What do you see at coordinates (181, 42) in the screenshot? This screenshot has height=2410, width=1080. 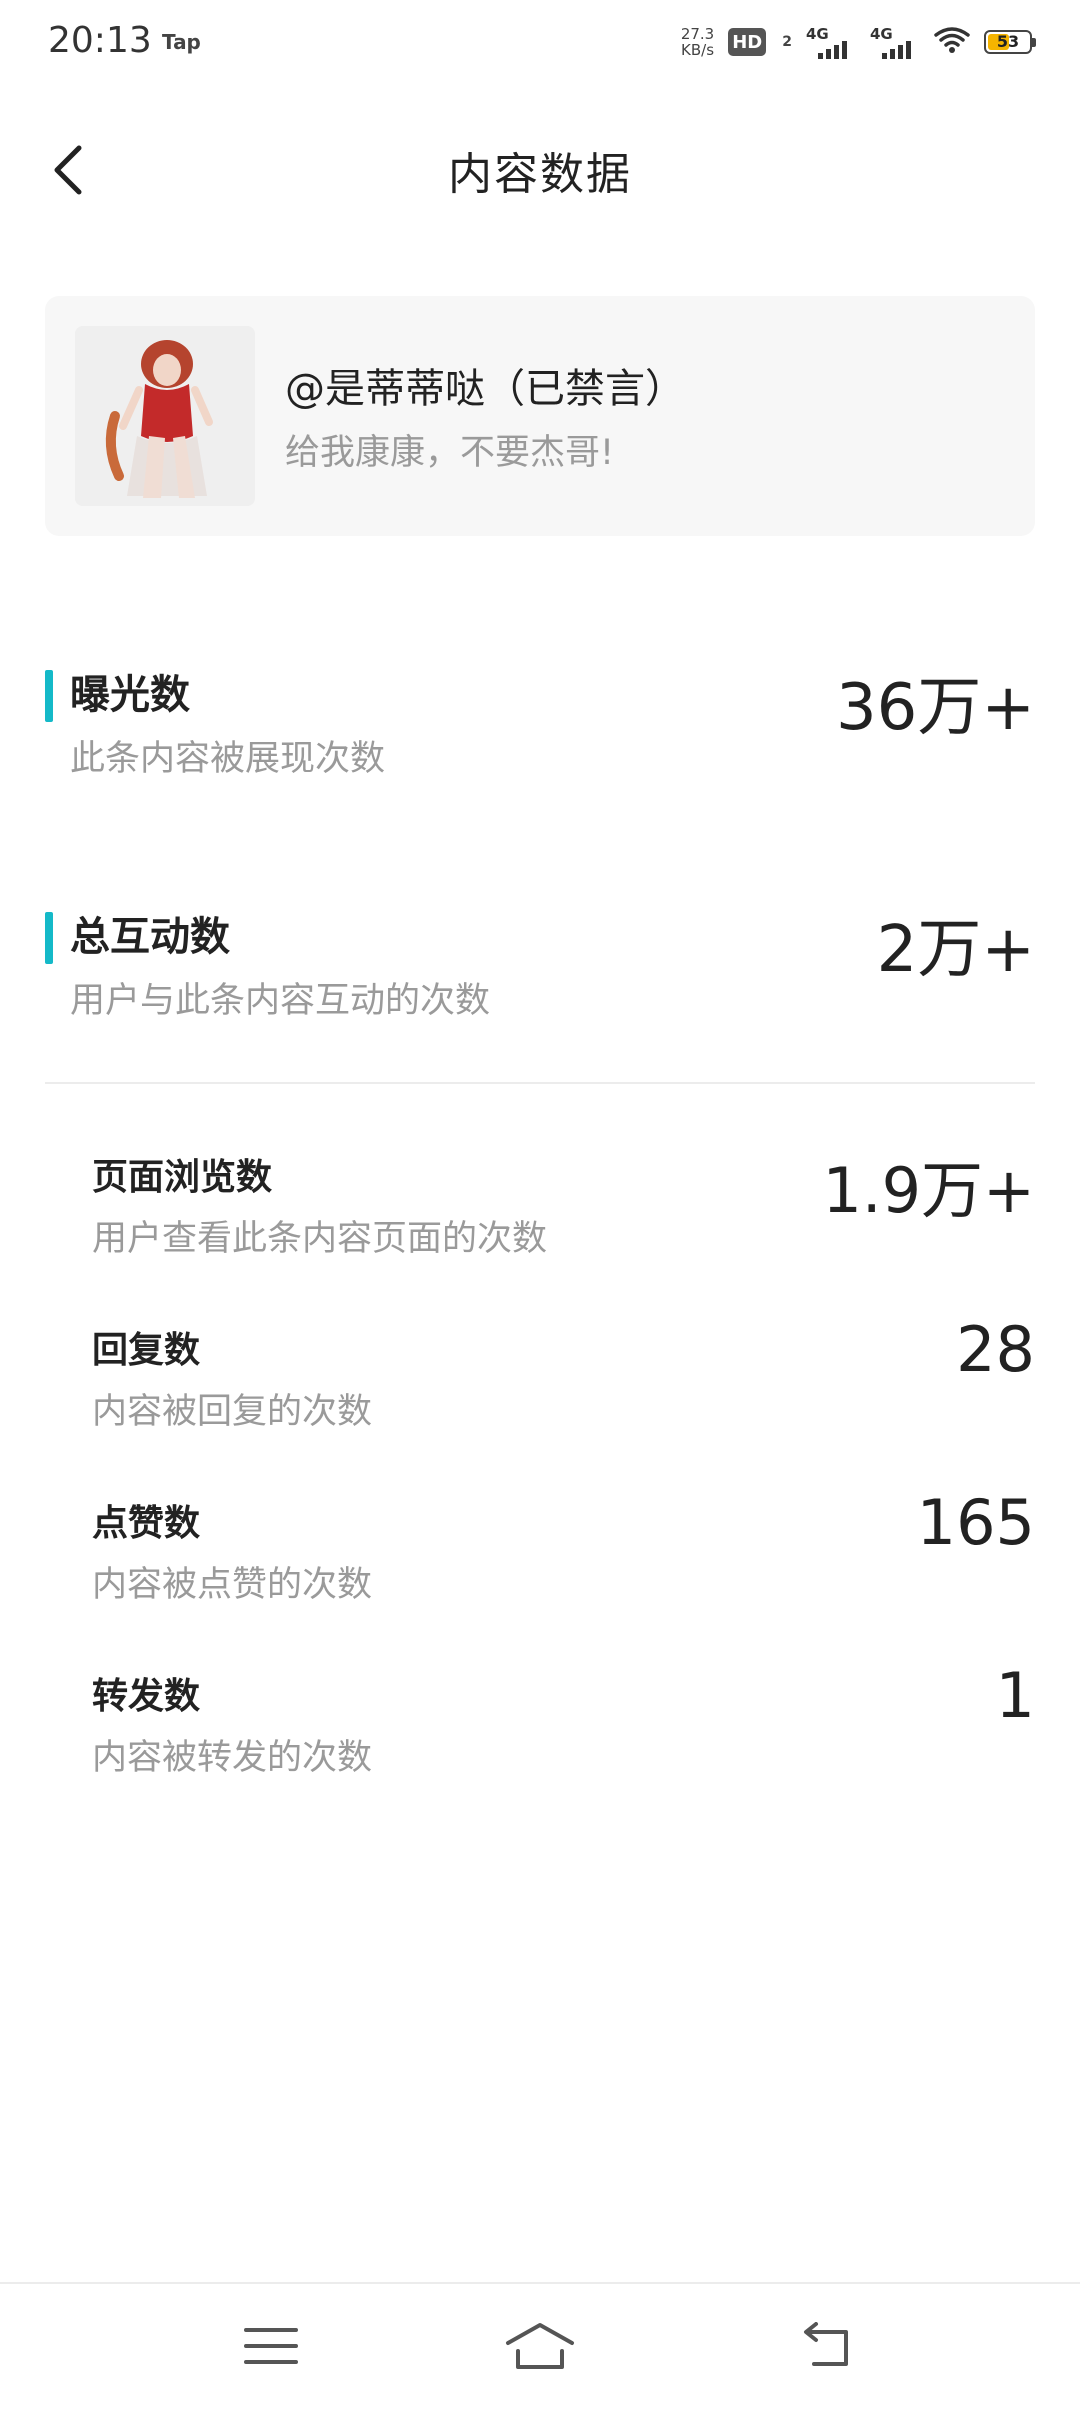 I see `status-app-indicator: Tap` at bounding box center [181, 42].